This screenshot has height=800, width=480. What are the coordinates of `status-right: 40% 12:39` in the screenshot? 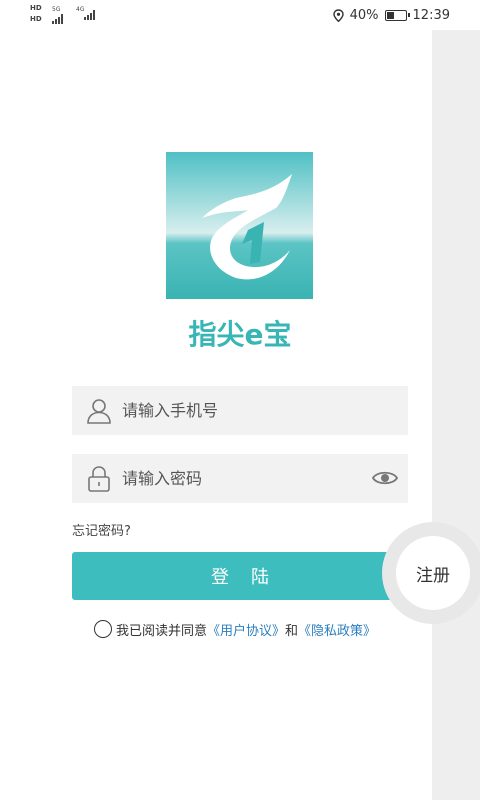 It's located at (391, 15).